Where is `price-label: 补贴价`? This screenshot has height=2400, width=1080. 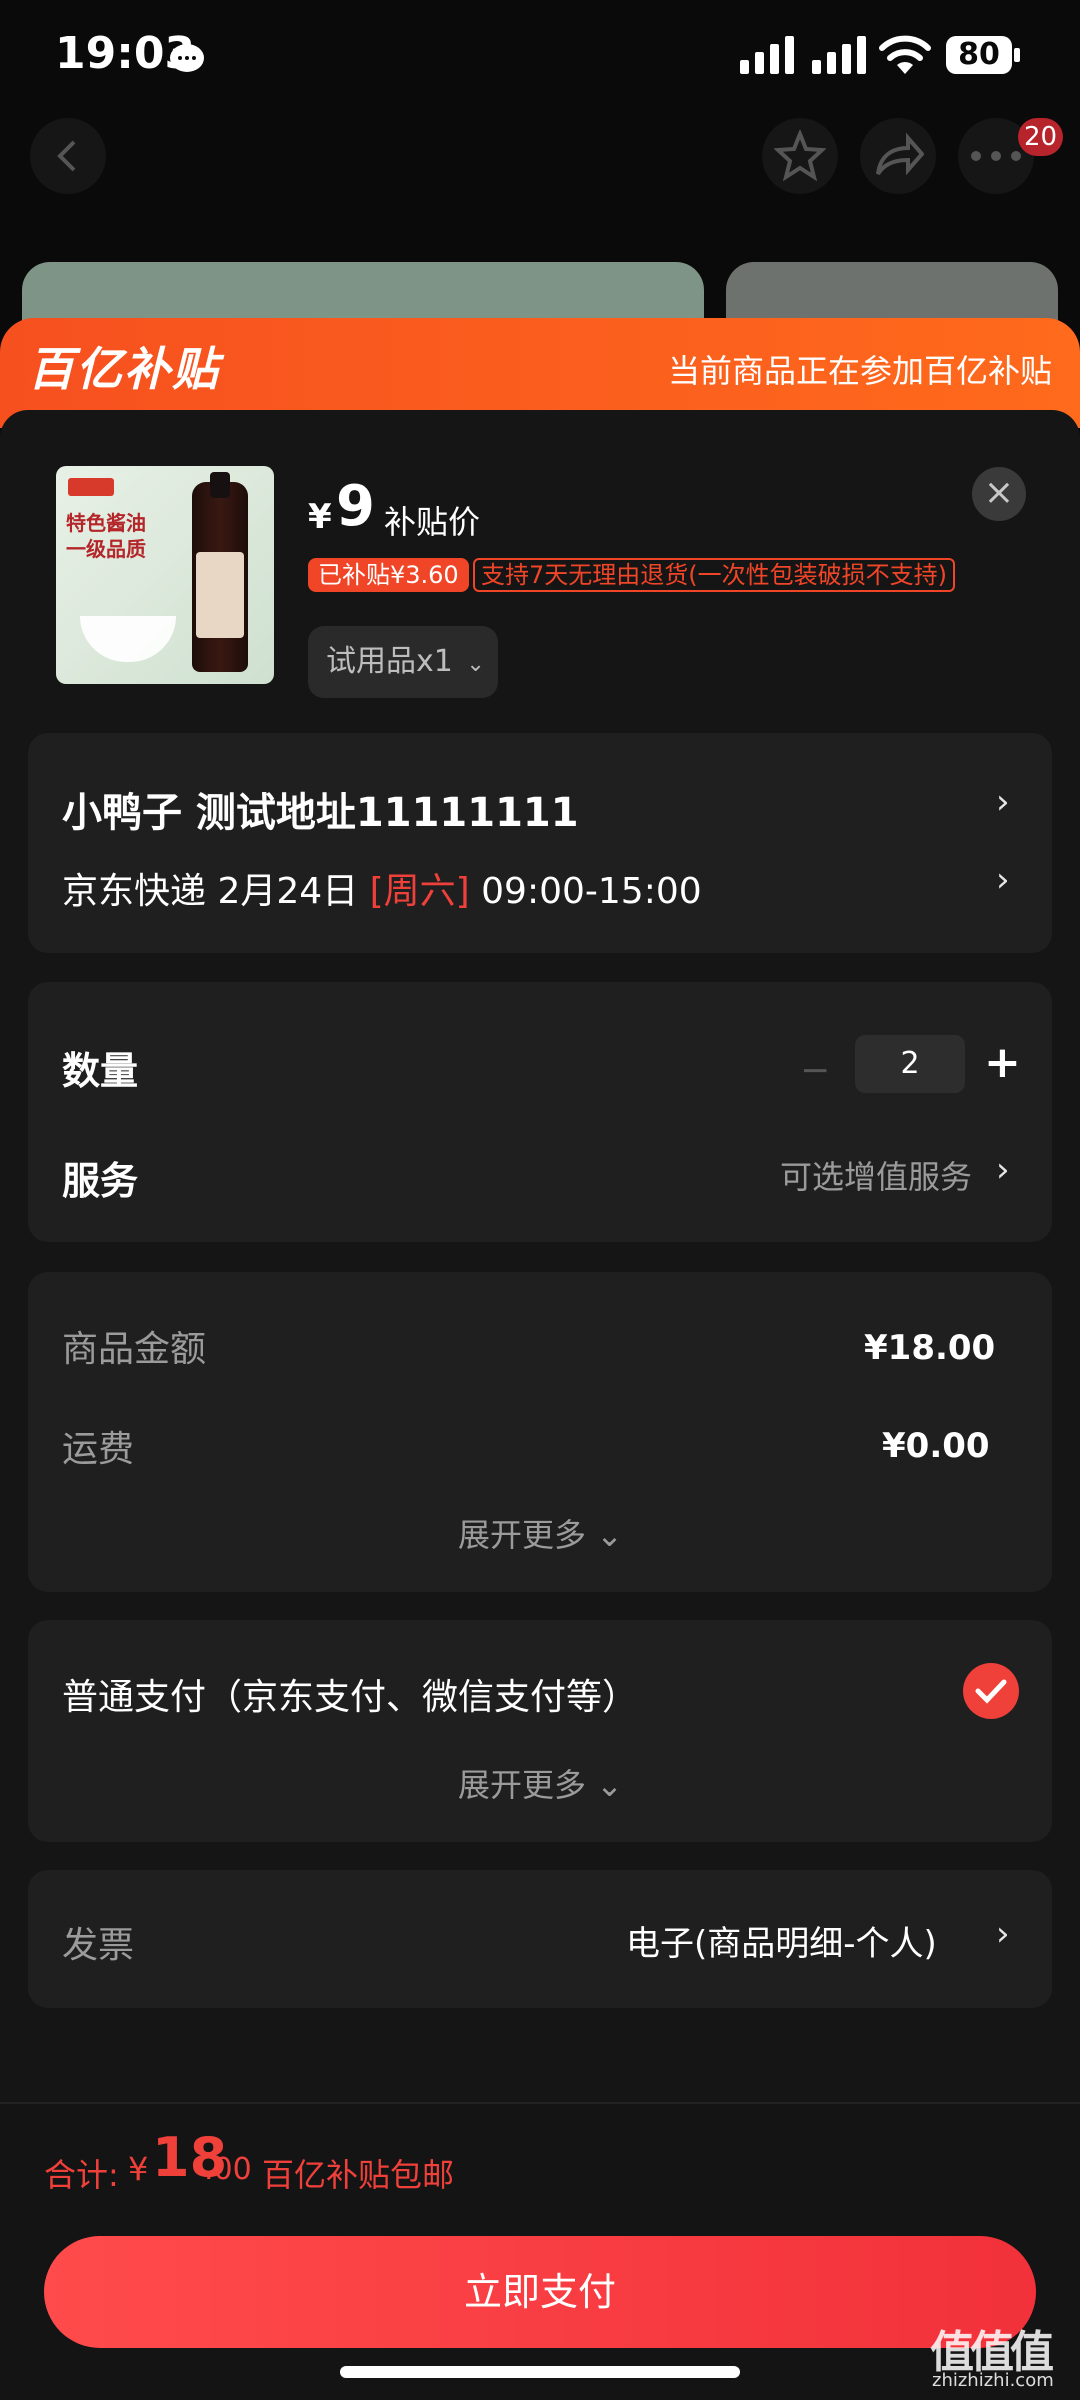 price-label: 补贴价 is located at coordinates (432, 522).